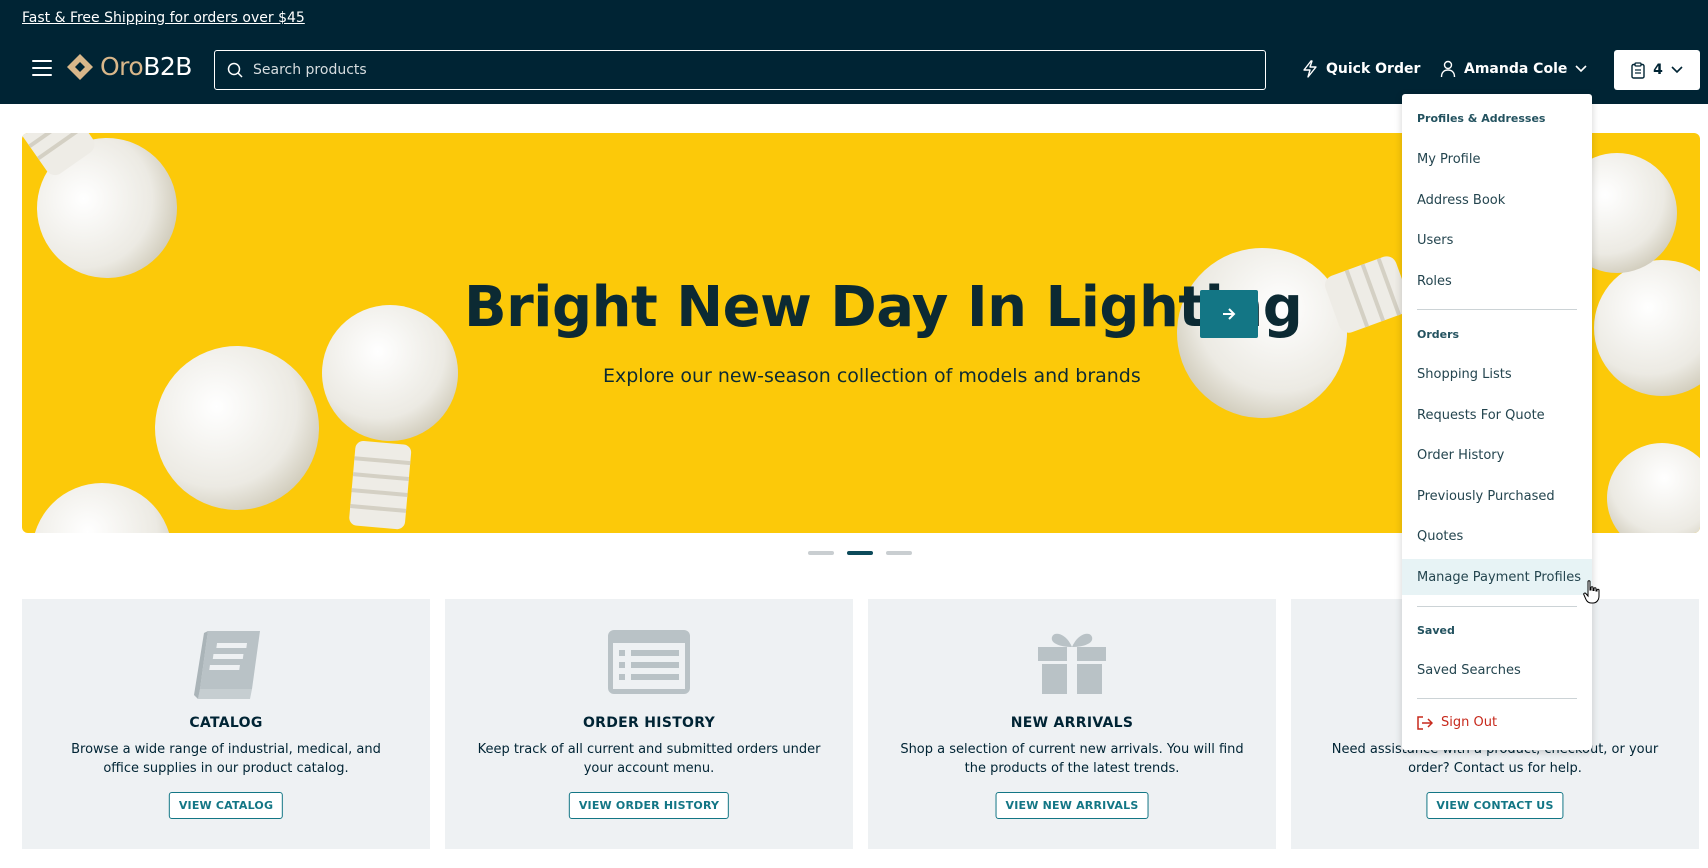 The image size is (1708, 868). Describe the element at coordinates (1497, 536) in the screenshot. I see `menu-item-quotes: Quotes` at that location.